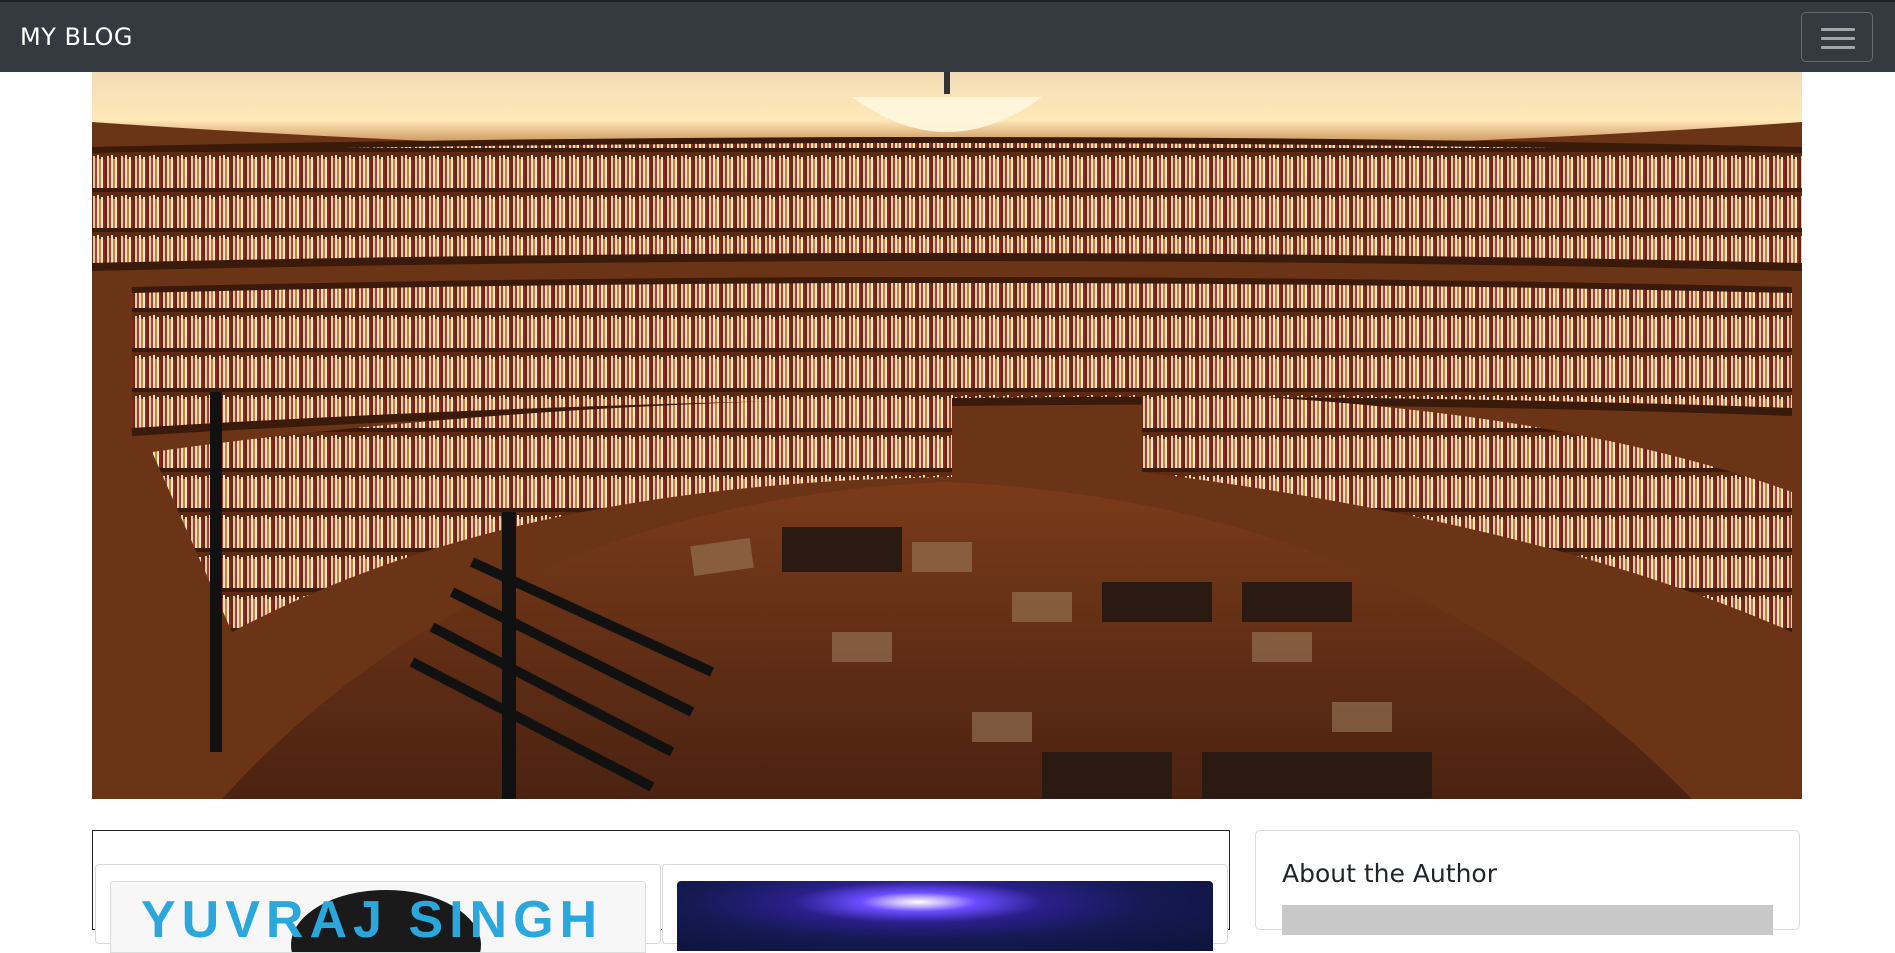 The width and height of the screenshot is (1895, 953). I want to click on posts-section: YUVRAJ SINGH, so click(661, 891).